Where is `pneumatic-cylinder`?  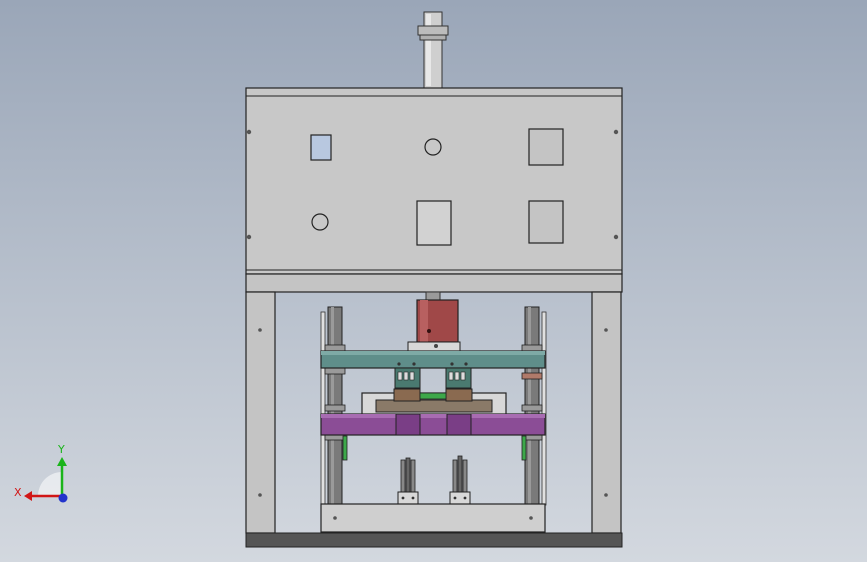
pneumatic-cylinder is located at coordinates (434, 325).